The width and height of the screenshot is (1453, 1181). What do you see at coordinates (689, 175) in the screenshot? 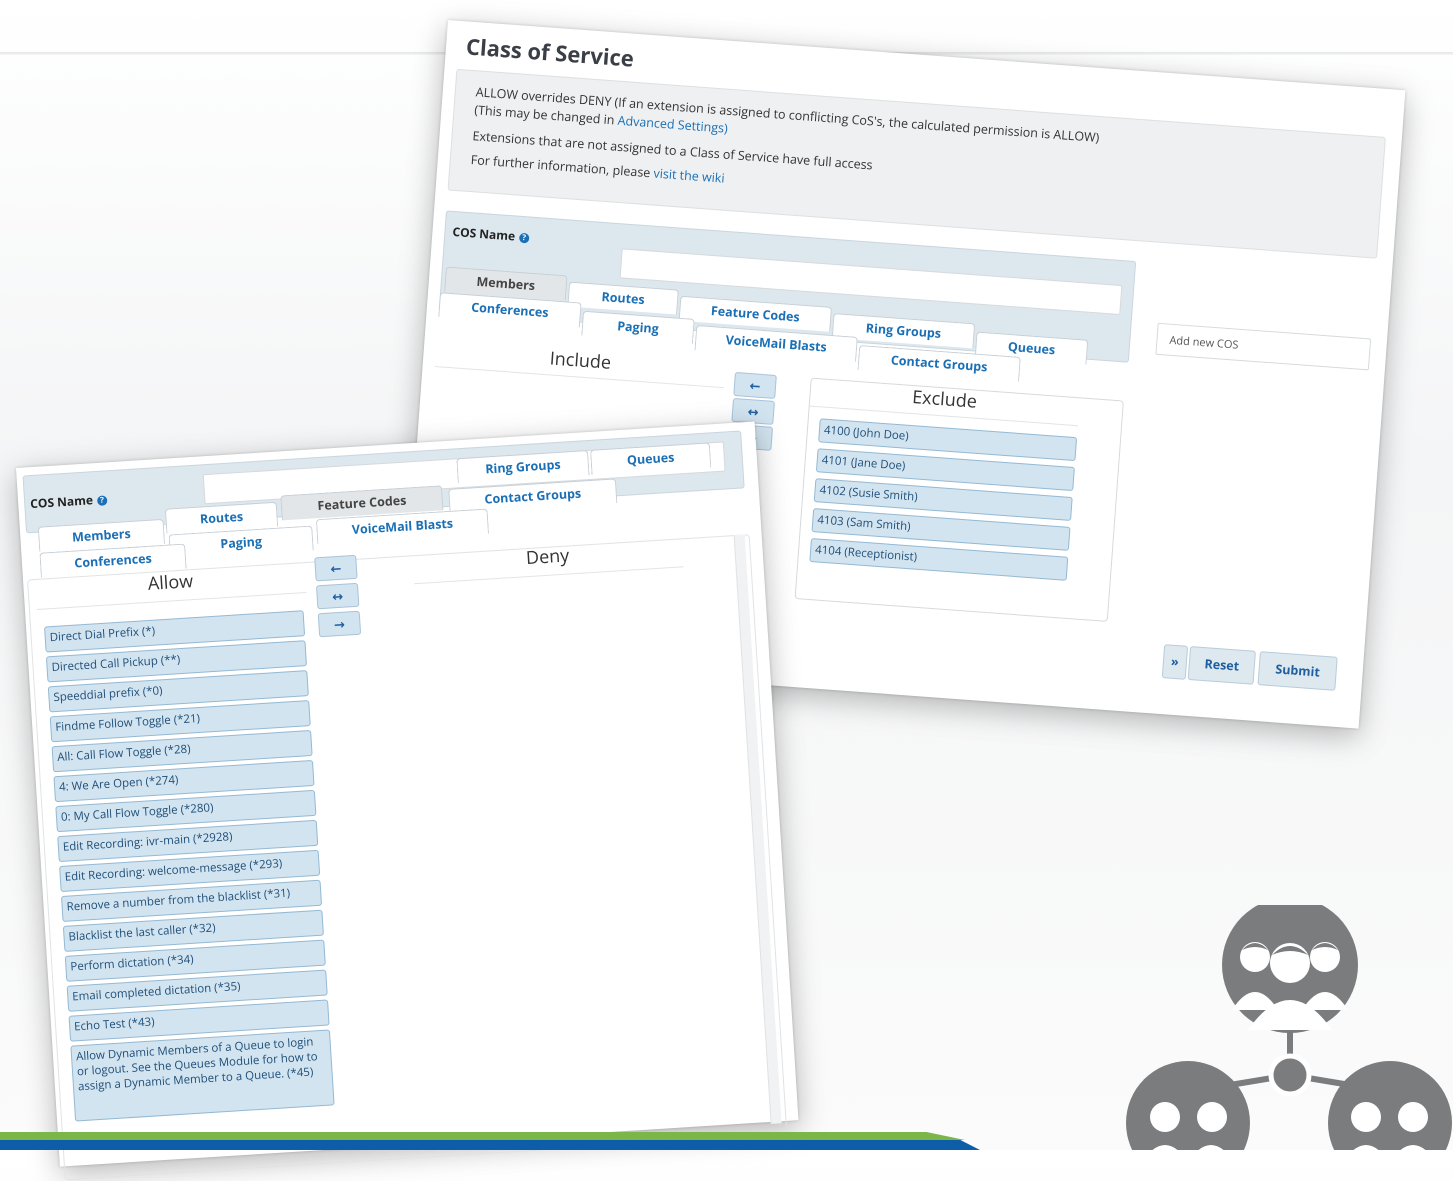
I see `visit-wiki-link: visit the wiki` at bounding box center [689, 175].